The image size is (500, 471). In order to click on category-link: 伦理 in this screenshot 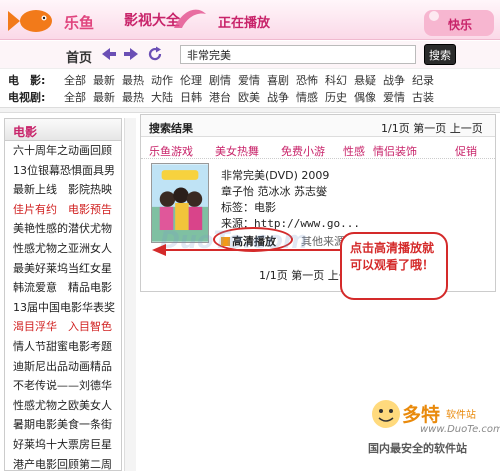, I will do `click(194, 80)`.